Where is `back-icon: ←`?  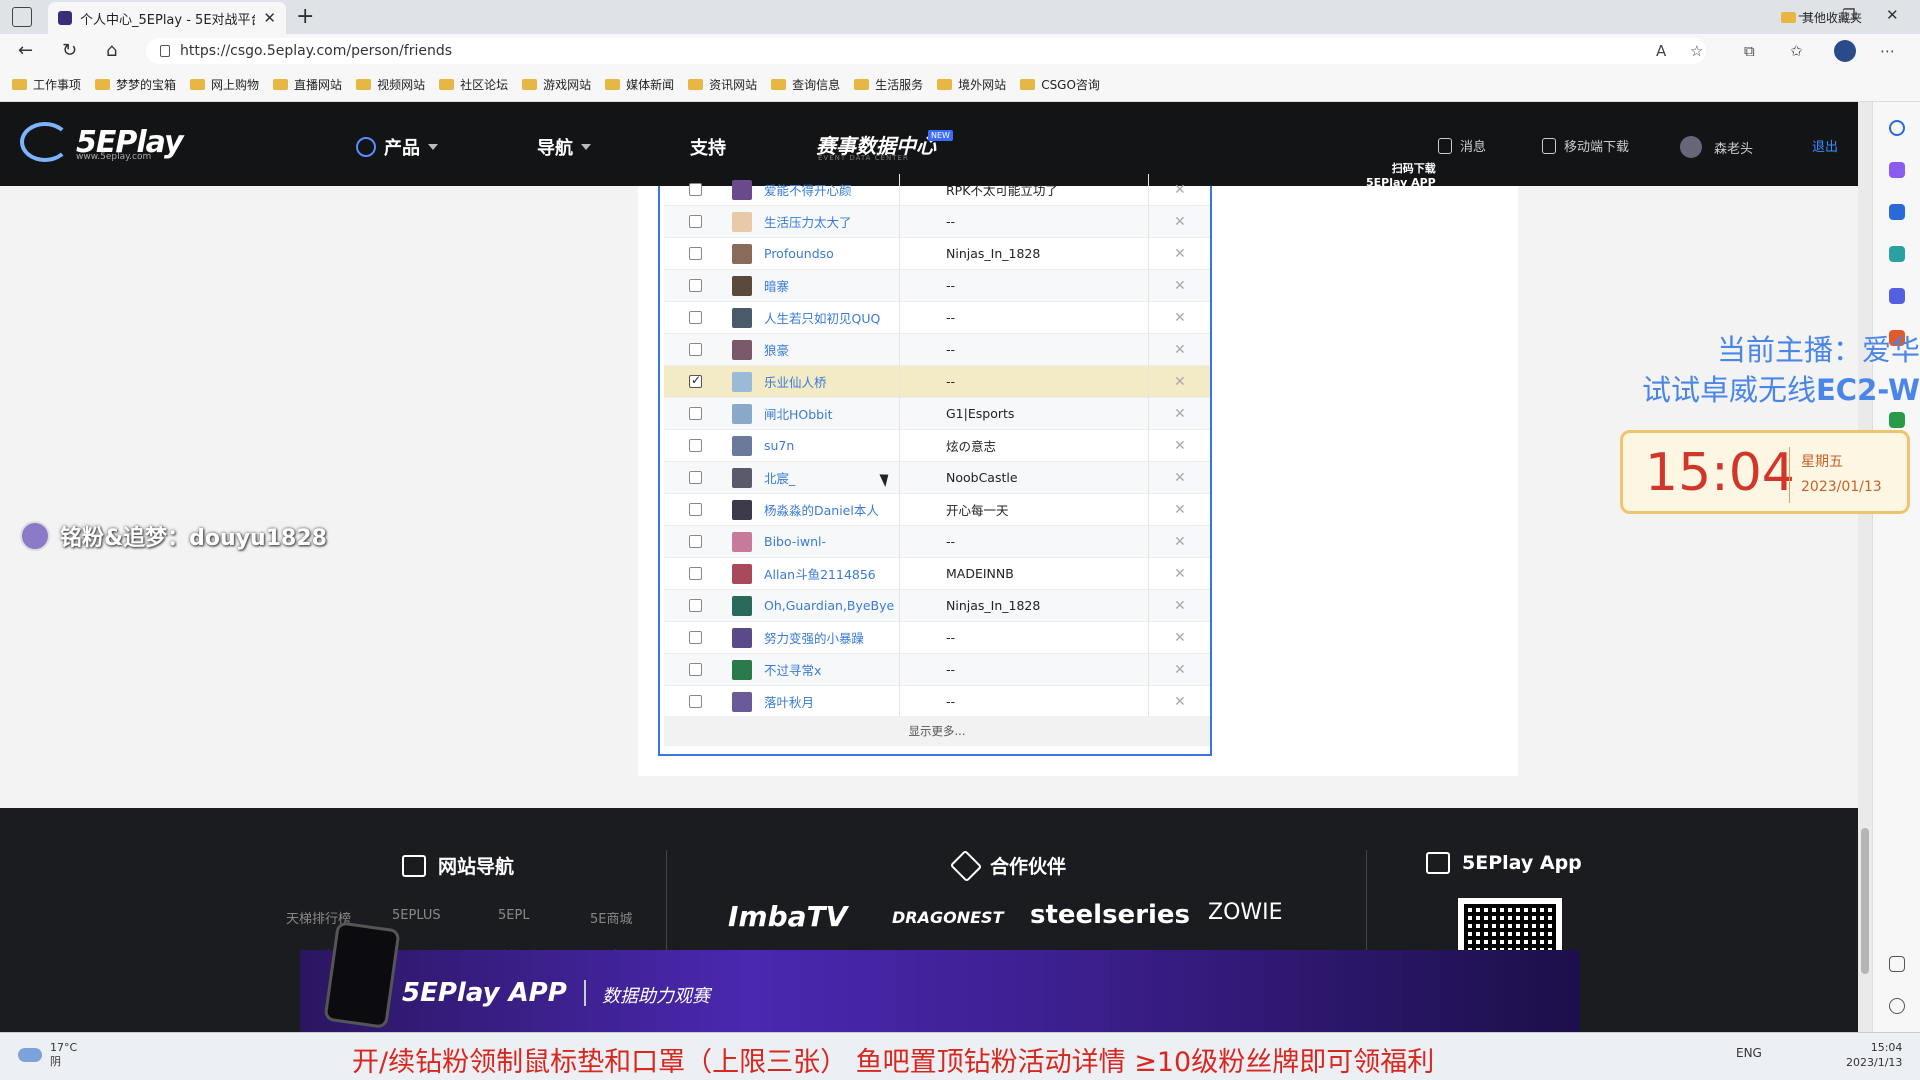
back-icon: ← is located at coordinates (25, 50).